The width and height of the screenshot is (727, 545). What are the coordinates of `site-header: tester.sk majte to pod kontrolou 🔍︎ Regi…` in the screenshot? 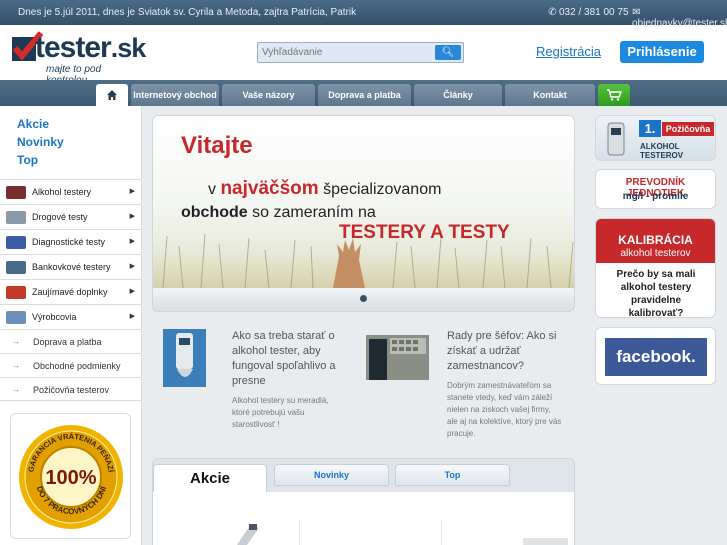 It's located at (363, 55).